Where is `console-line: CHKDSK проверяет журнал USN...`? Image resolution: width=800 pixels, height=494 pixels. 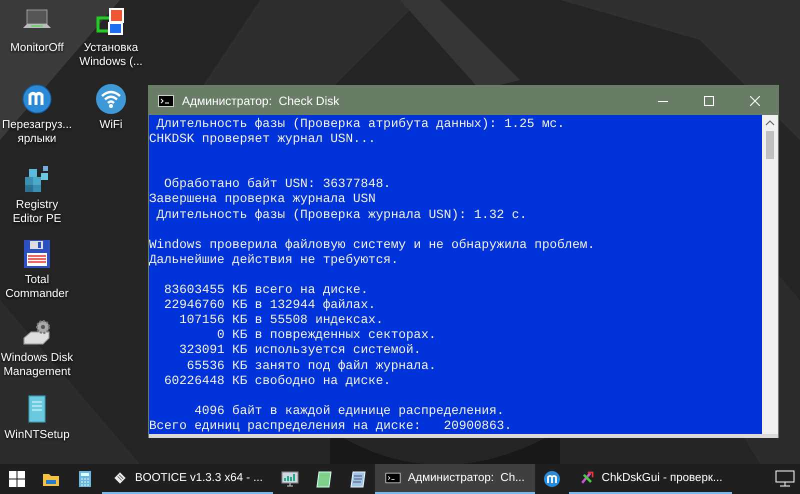 console-line: CHKDSK проверяет журнал USN... is located at coordinates (262, 140).